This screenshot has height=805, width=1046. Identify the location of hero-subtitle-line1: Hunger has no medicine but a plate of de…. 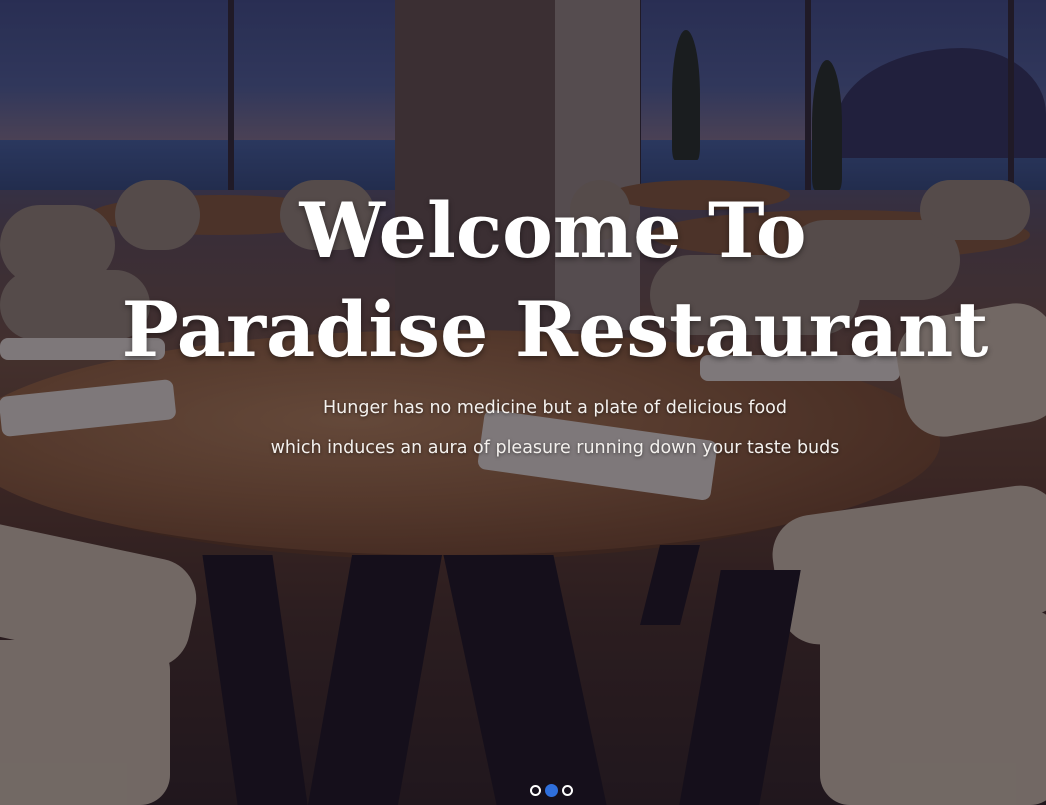
(555, 408).